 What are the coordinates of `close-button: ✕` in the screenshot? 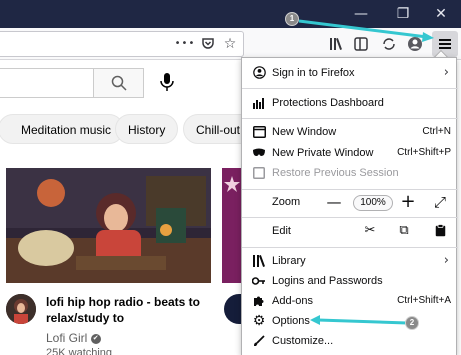 It's located at (441, 14).